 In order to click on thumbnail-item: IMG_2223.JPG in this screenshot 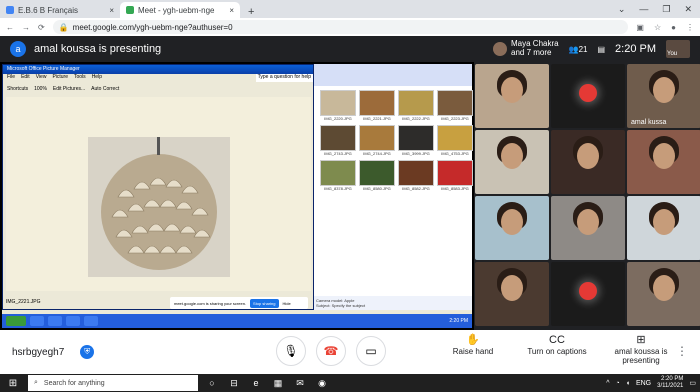, I will do `click(455, 106)`.